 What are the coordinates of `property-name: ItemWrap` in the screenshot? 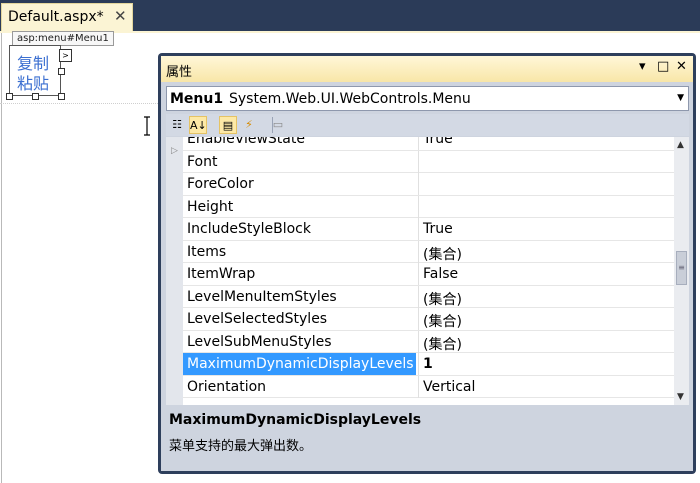 It's located at (221, 274).